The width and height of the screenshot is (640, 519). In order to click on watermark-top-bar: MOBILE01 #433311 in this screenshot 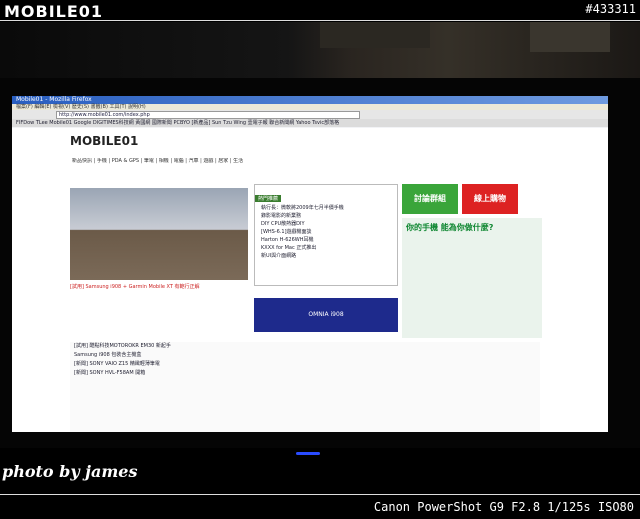, I will do `click(320, 11)`.